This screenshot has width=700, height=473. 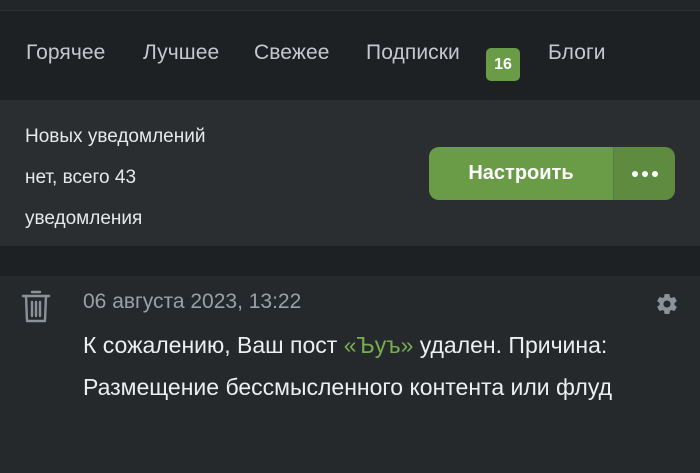 What do you see at coordinates (379, 345) in the screenshot?
I see `post-link: «Ъуъ»` at bounding box center [379, 345].